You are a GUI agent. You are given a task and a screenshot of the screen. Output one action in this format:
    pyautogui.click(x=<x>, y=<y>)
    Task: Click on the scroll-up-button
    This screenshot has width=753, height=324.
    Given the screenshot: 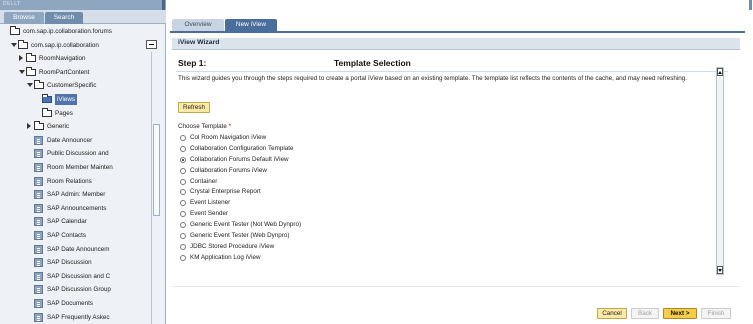 What is the action you would take?
    pyautogui.click(x=720, y=72)
    